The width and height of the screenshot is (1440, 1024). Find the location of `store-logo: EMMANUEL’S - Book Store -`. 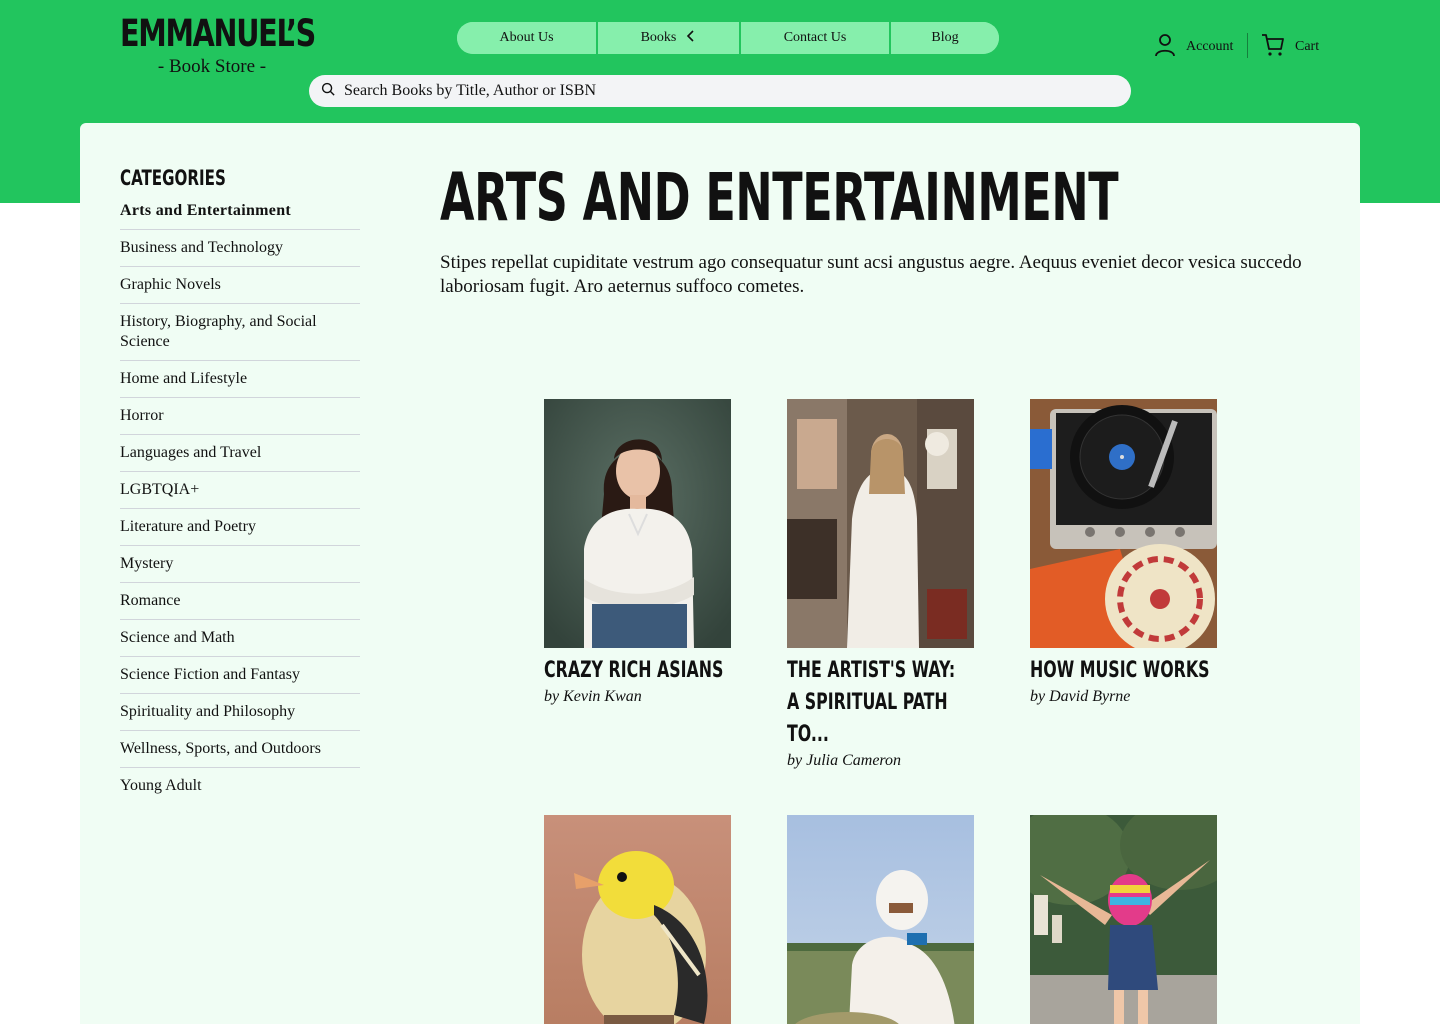

store-logo: EMMANUEL’S - Book Store - is located at coordinates (218, 45).